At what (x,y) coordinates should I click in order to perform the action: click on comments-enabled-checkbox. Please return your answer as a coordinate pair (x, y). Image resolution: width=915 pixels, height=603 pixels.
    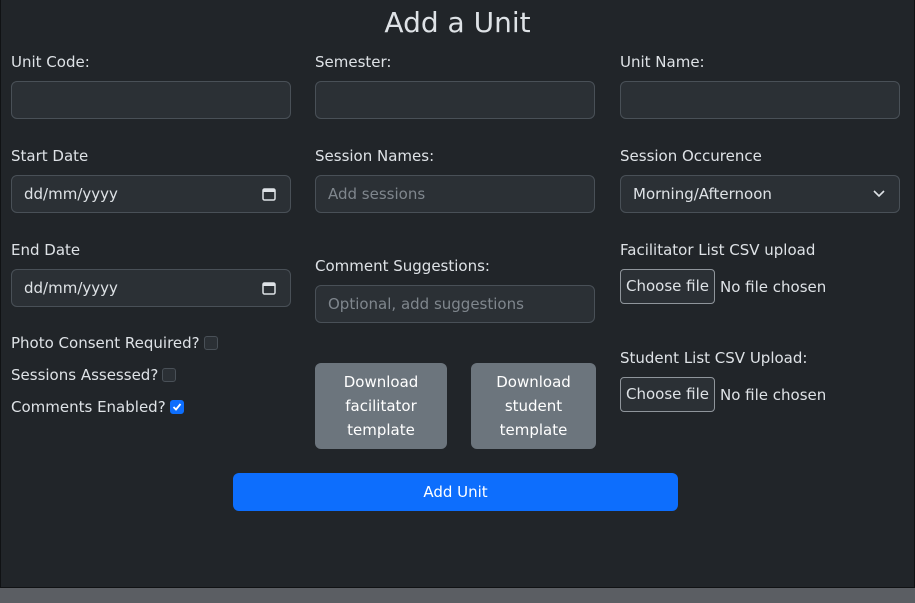
    Looking at the image, I should click on (176, 407).